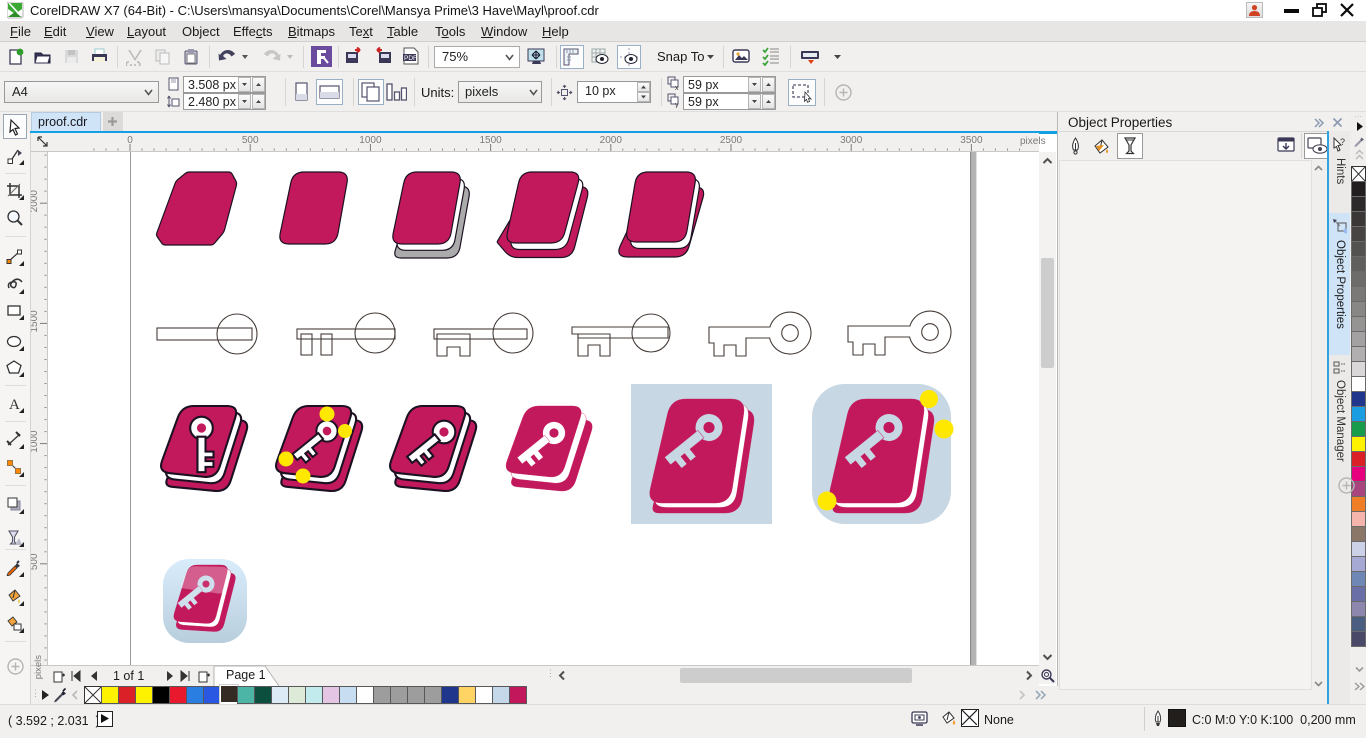 The width and height of the screenshot is (1366, 738). Describe the element at coordinates (677, 105) in the screenshot. I see `svg-text: y` at that location.